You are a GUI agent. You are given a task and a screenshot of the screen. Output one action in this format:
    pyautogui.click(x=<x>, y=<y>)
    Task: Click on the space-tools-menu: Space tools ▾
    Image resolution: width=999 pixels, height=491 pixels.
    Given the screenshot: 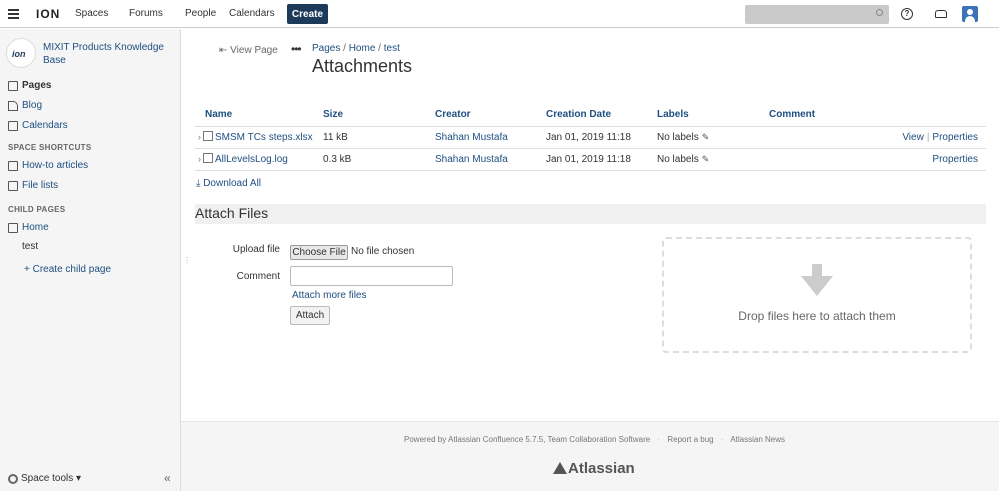 What is the action you would take?
    pyautogui.click(x=44, y=478)
    